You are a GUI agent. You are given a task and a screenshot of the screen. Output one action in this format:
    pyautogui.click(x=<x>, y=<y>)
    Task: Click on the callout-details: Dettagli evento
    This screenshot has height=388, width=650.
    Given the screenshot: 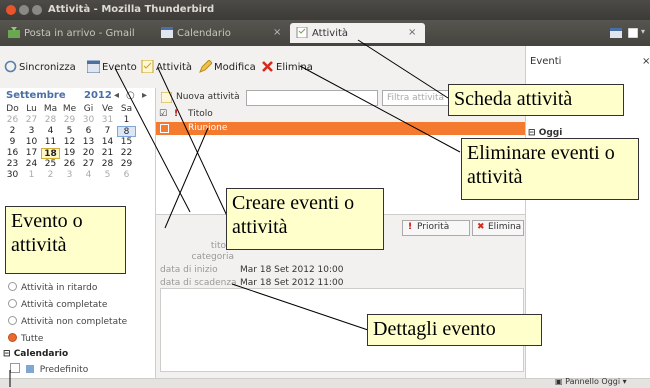 What is the action you would take?
    pyautogui.click(x=454, y=330)
    